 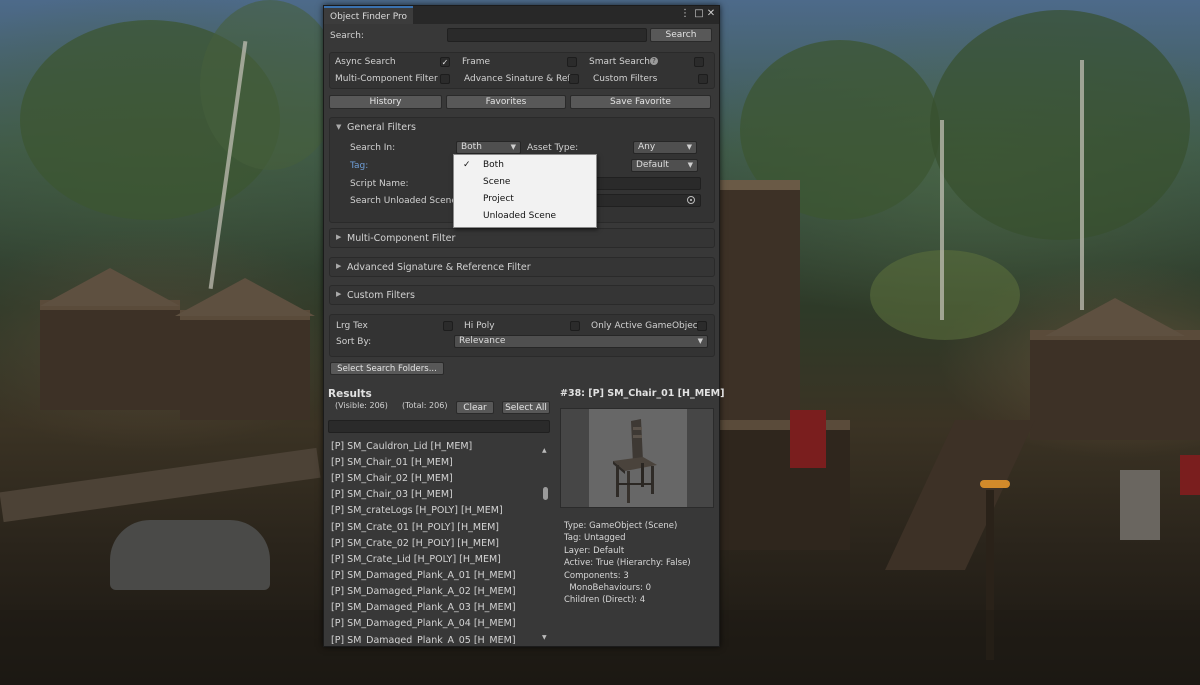 I want to click on checkmark-icon: ✓, so click(x=467, y=165).